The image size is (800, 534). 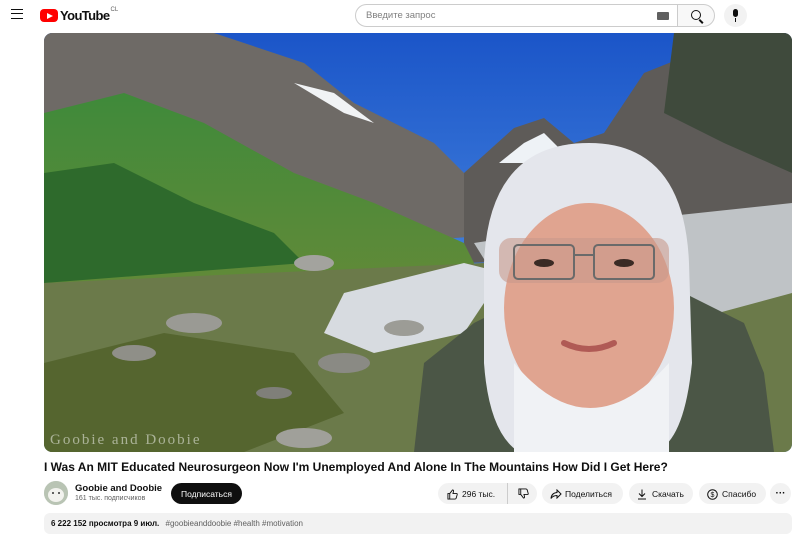 I want to click on thumbs-down-icon, so click(x=523, y=493).